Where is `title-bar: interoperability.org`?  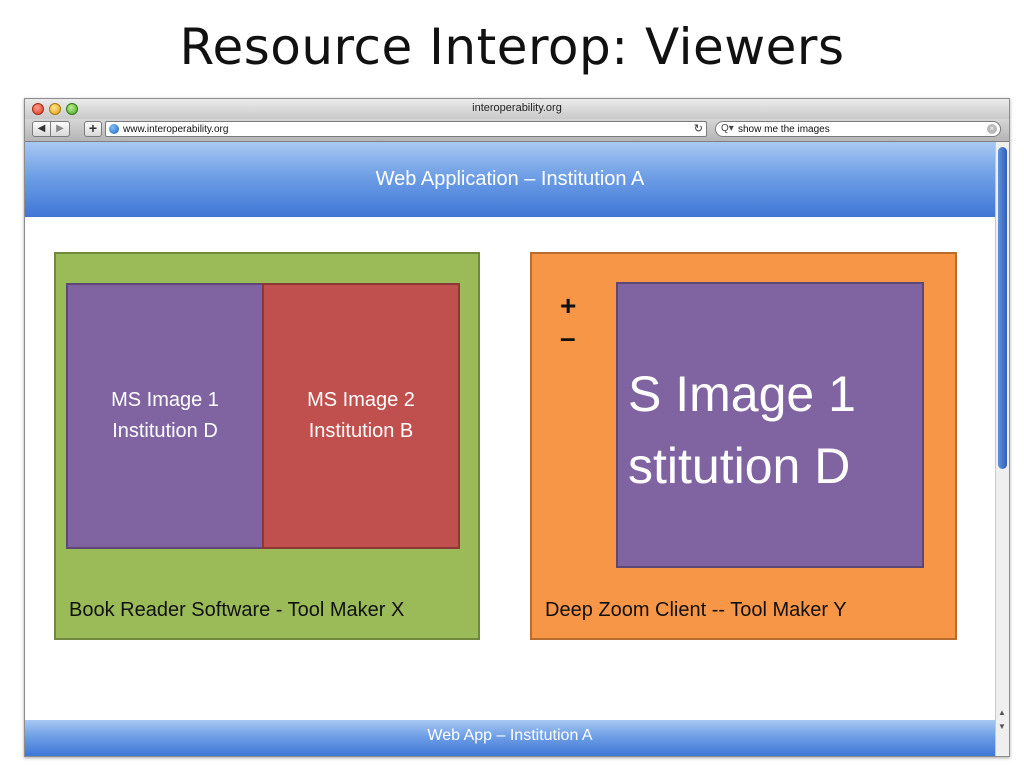
title-bar: interoperability.org is located at coordinates (517, 109).